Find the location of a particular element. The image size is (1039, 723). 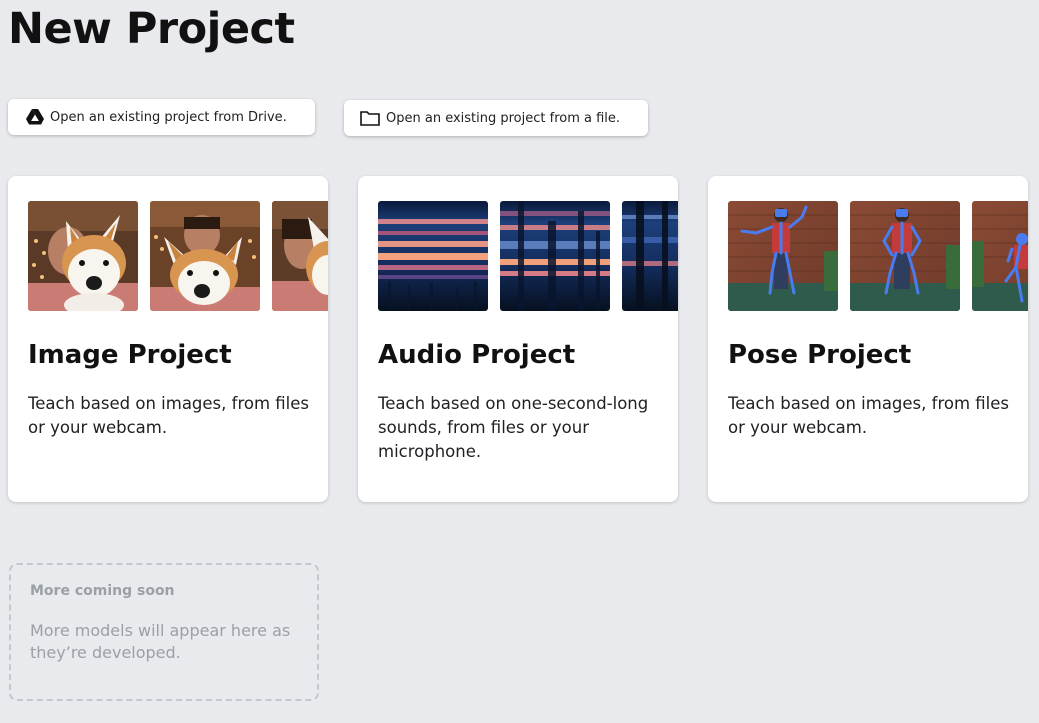

audio-project-thumbnails is located at coordinates (528, 256).